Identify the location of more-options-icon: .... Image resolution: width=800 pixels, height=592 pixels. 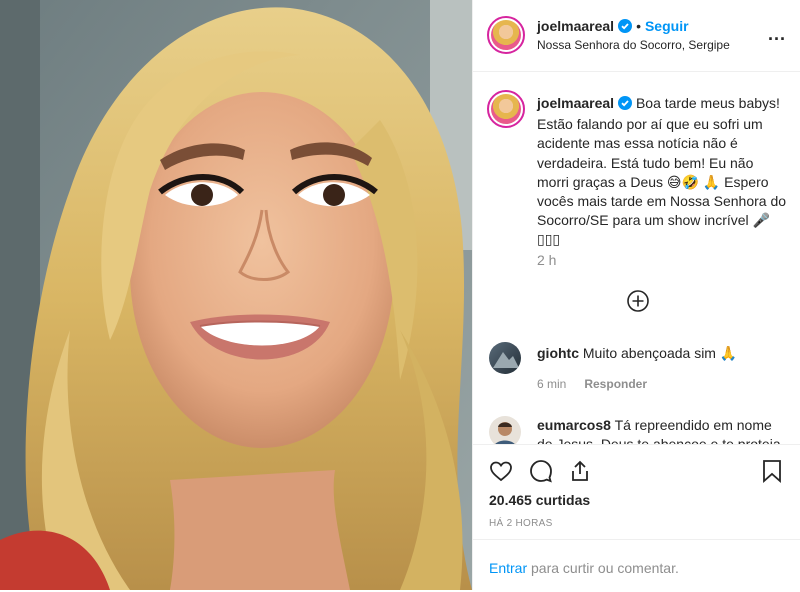
(777, 34).